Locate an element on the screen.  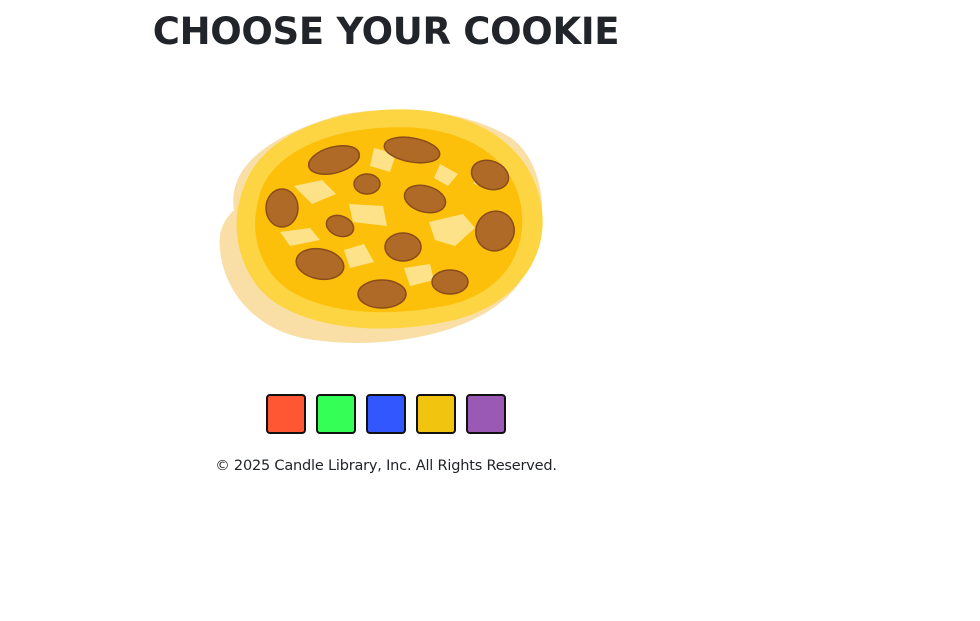
page-title: CHOOSE YOUR COOKIE is located at coordinates (386, 31).